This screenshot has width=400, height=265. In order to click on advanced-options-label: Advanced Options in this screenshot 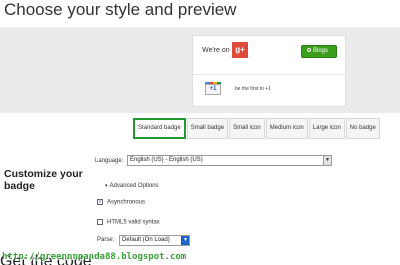, I will do `click(134, 186)`.